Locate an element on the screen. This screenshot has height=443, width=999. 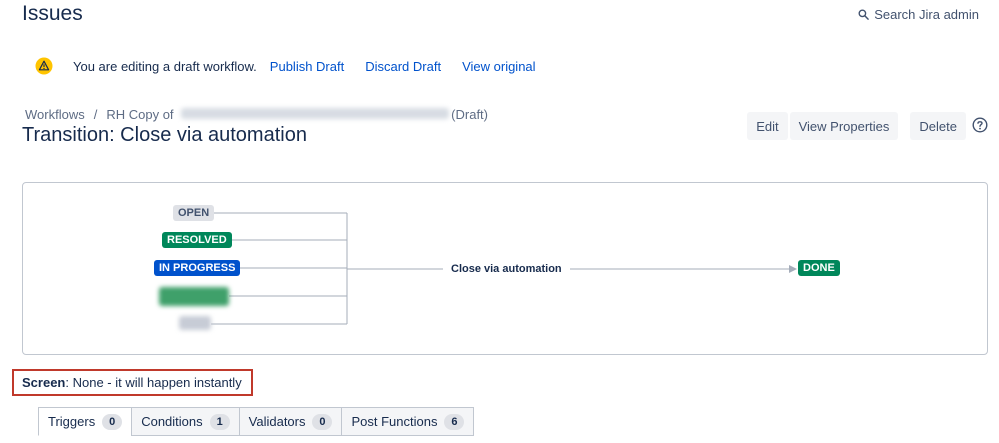
publish-draft-link: Publish Draft is located at coordinates (307, 66).